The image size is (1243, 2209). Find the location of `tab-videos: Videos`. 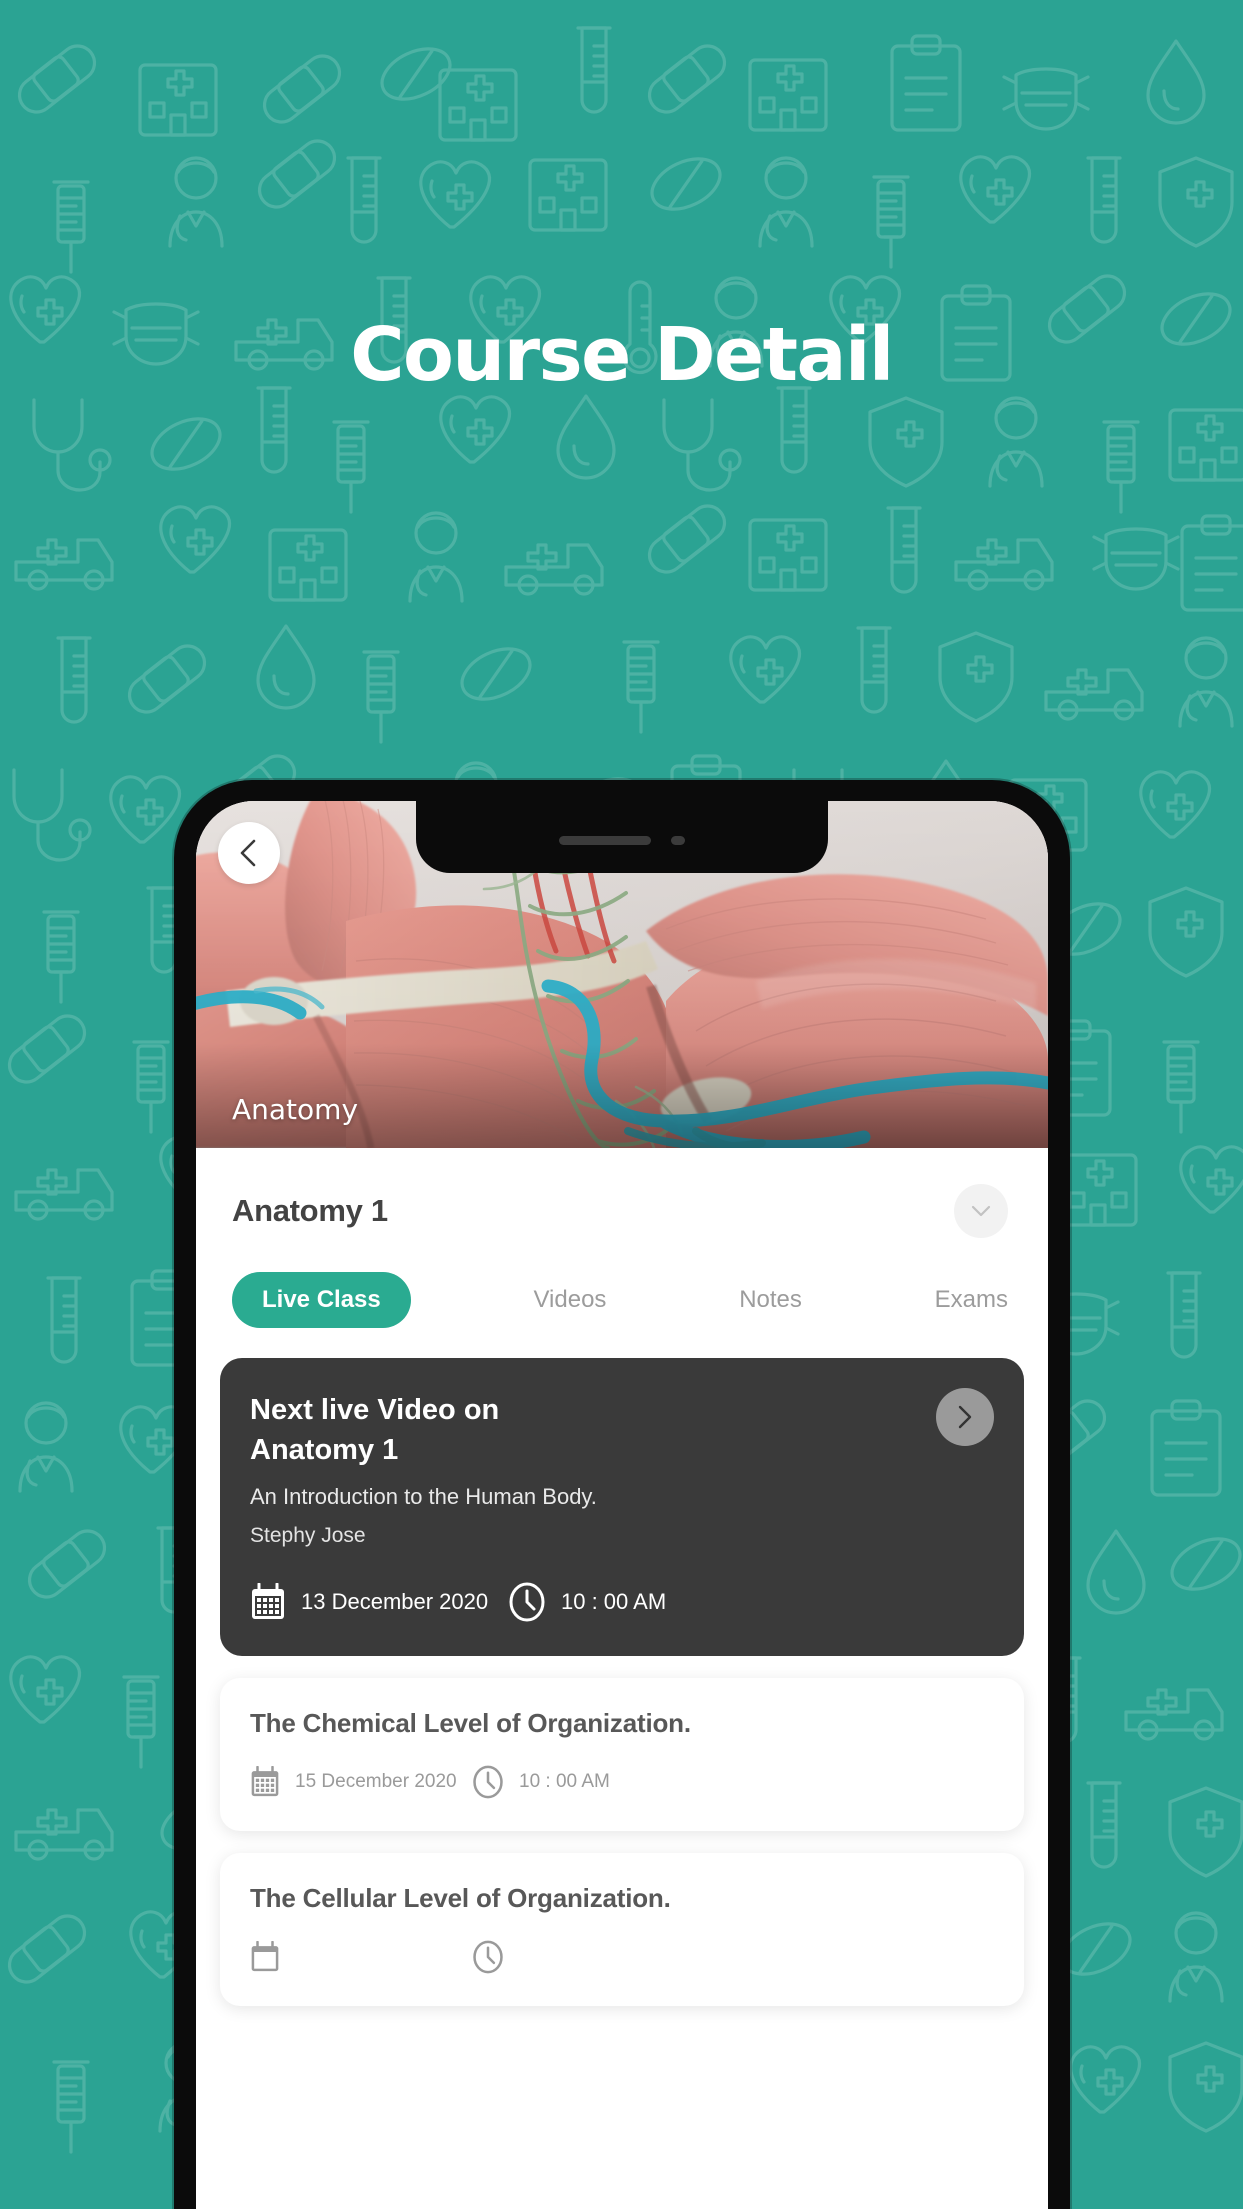

tab-videos: Videos is located at coordinates (569, 1300).